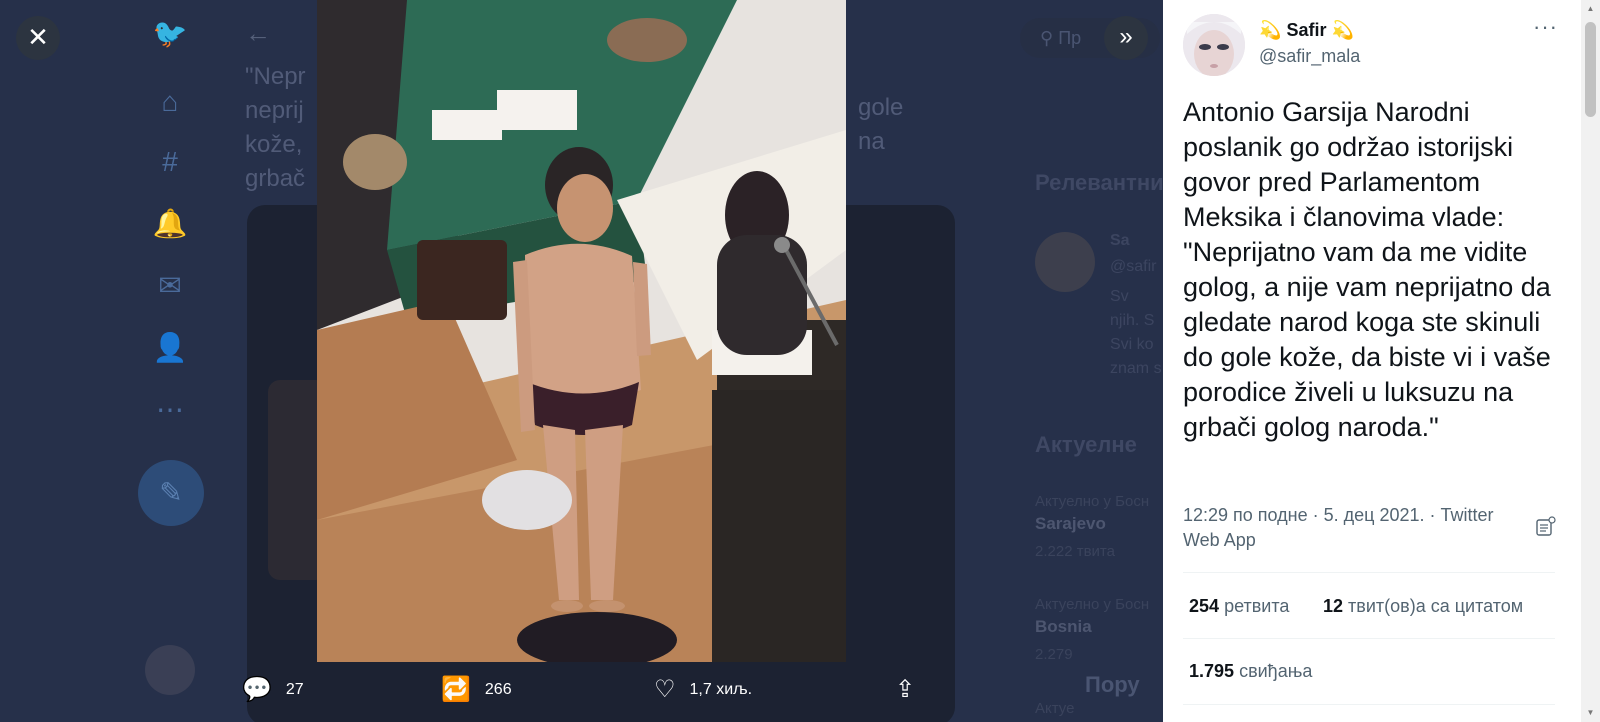 This screenshot has width=1600, height=722. I want to click on more-menu-icon: ⋯, so click(170, 409).